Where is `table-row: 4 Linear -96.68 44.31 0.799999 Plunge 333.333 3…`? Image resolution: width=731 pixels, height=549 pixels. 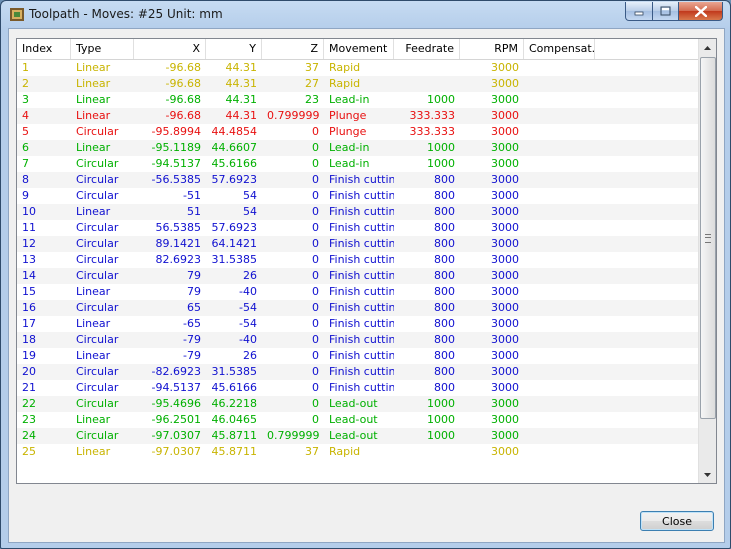 table-row: 4 Linear -96.68 44.31 0.799999 Plunge 333.333 3… is located at coordinates (358, 116).